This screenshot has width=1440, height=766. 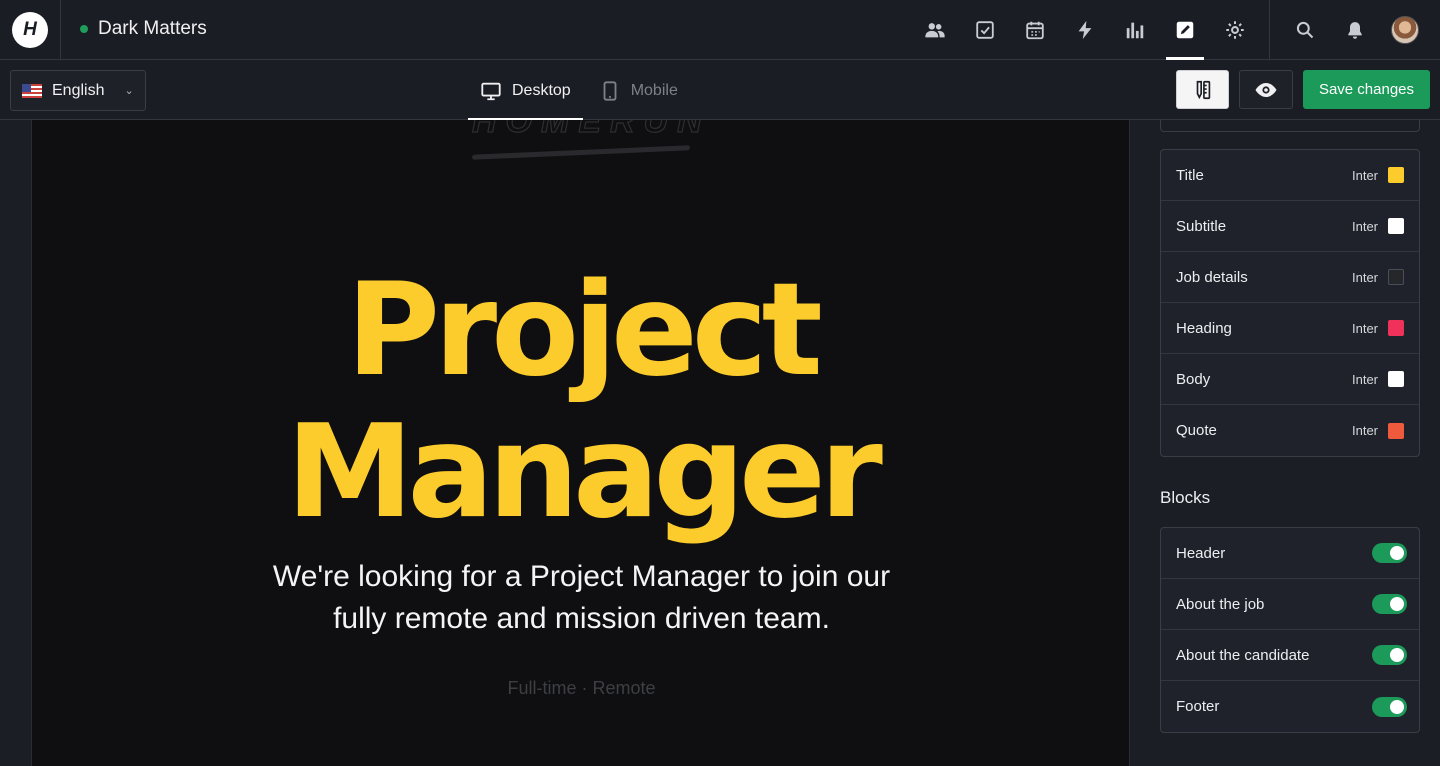 I want to click on top-navigation-bar: H Dark Matters, so click(x=720, y=30).